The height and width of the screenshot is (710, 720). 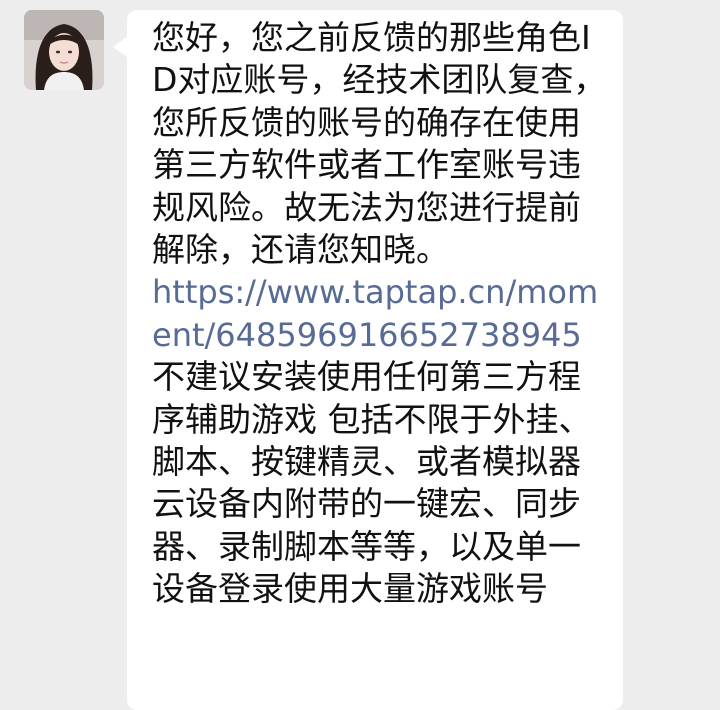 I want to click on bubble-tail, so click(x=120, y=47).